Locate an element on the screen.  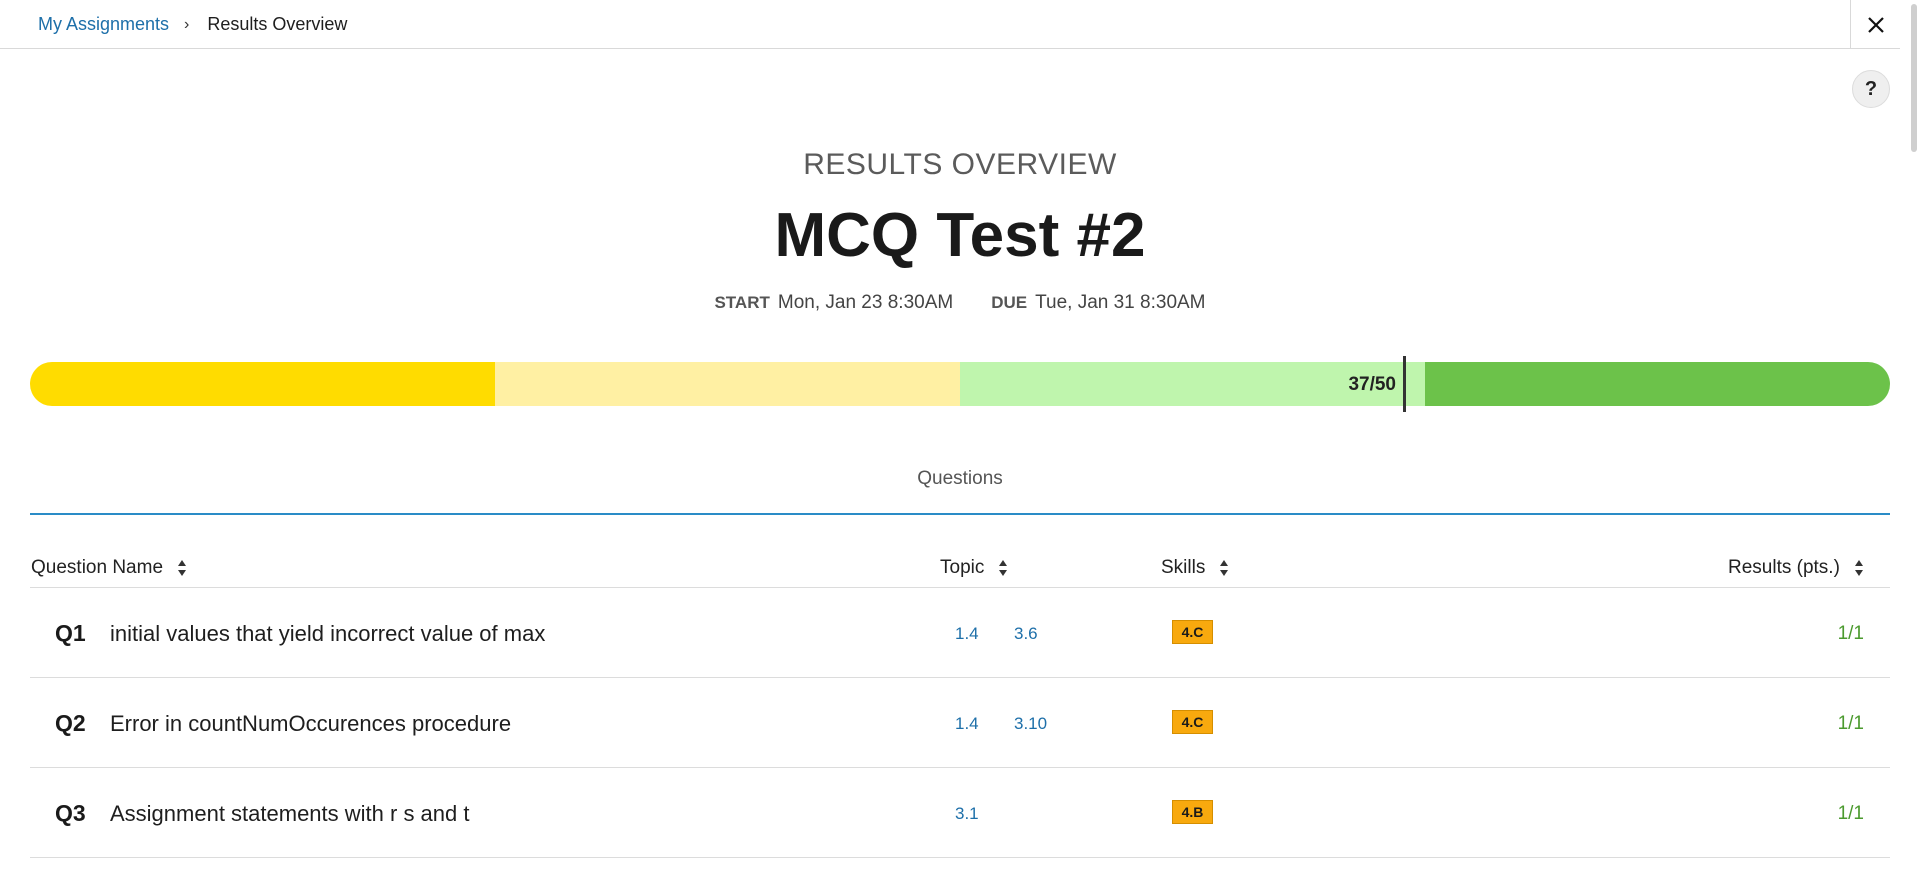
column-label: Topic is located at coordinates (962, 567).